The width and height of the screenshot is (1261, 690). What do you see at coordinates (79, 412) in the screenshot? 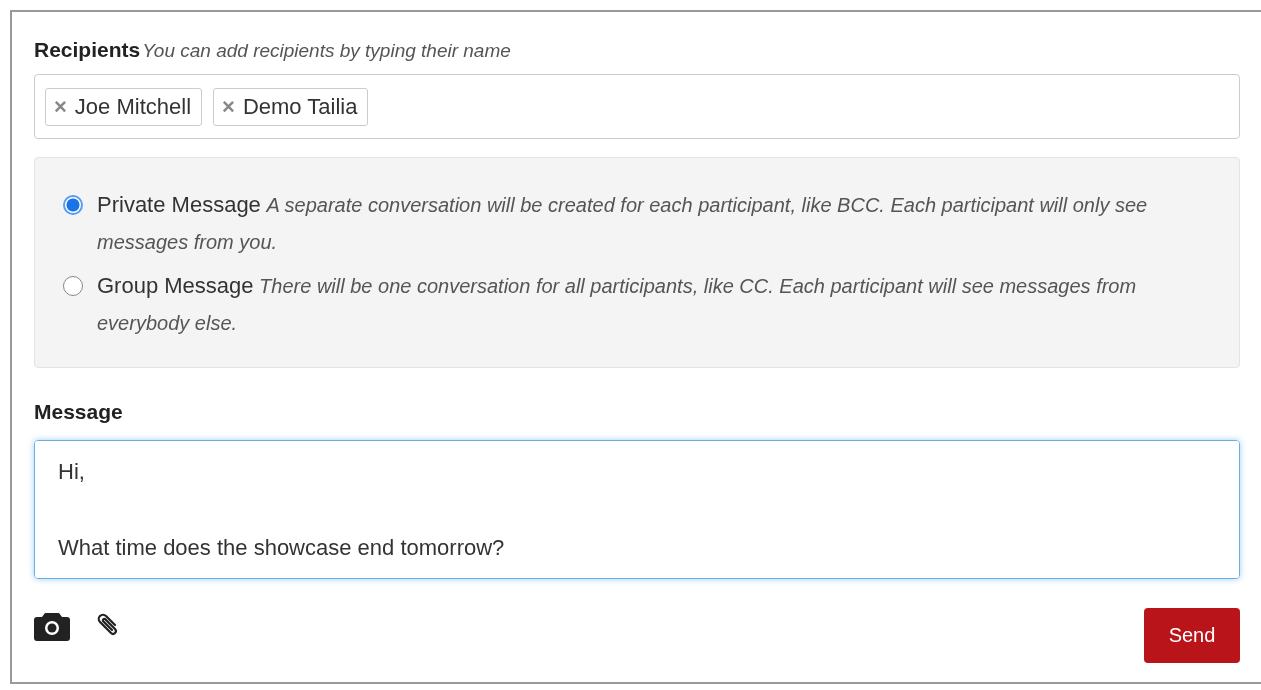
I see `message-label: Message` at bounding box center [79, 412].